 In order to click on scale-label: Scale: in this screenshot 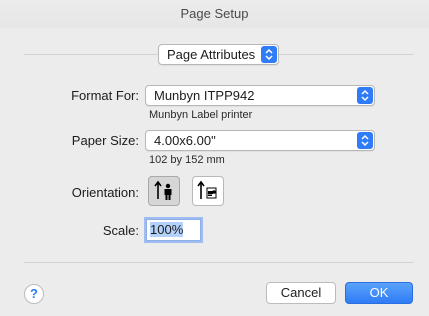, I will do `click(120, 230)`.